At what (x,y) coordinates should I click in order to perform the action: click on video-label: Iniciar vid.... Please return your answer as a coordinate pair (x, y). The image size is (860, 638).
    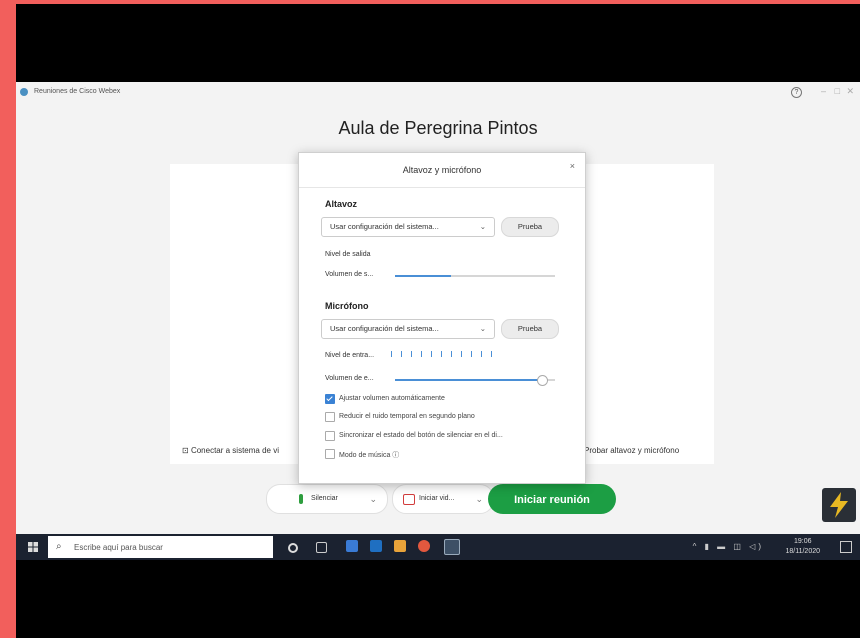
    Looking at the image, I should click on (437, 498).